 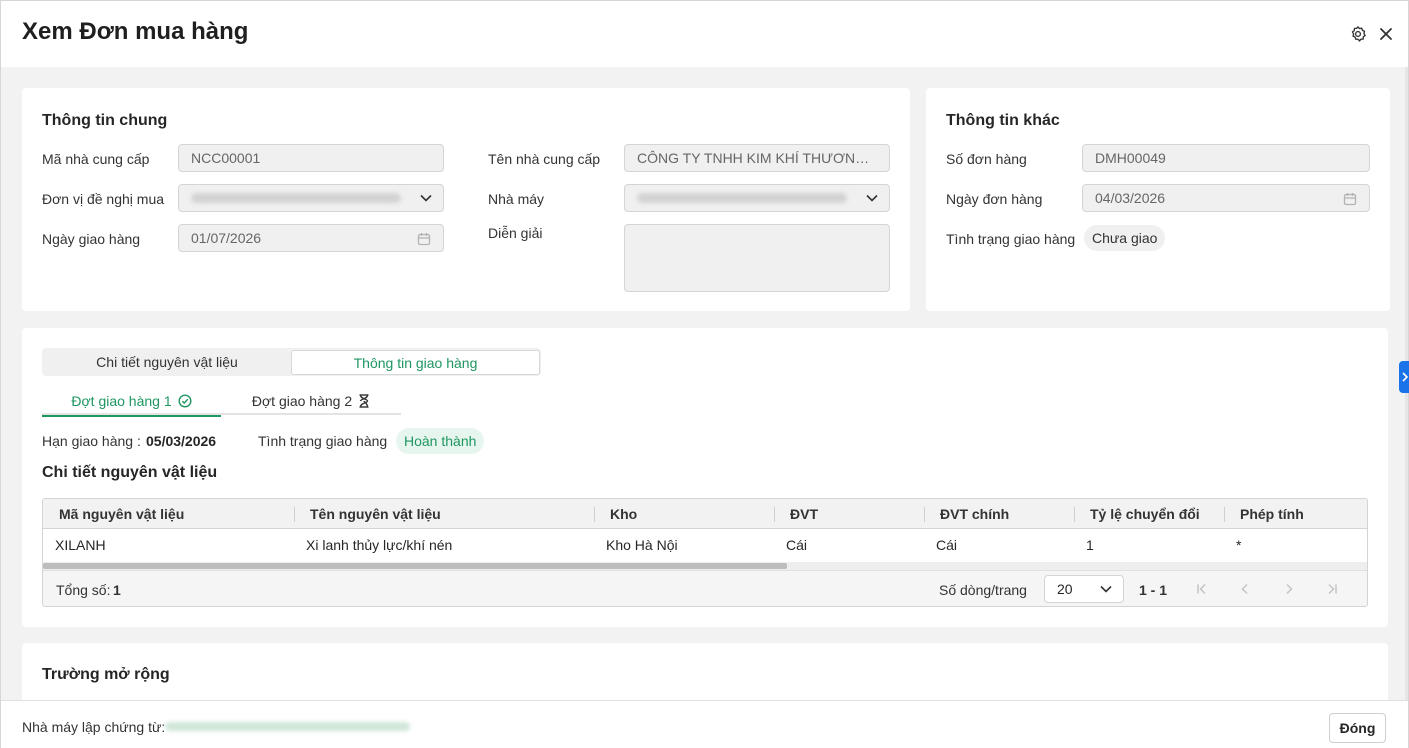 I want to click on batch-status-badge: Hoàn thành, so click(x=440, y=441).